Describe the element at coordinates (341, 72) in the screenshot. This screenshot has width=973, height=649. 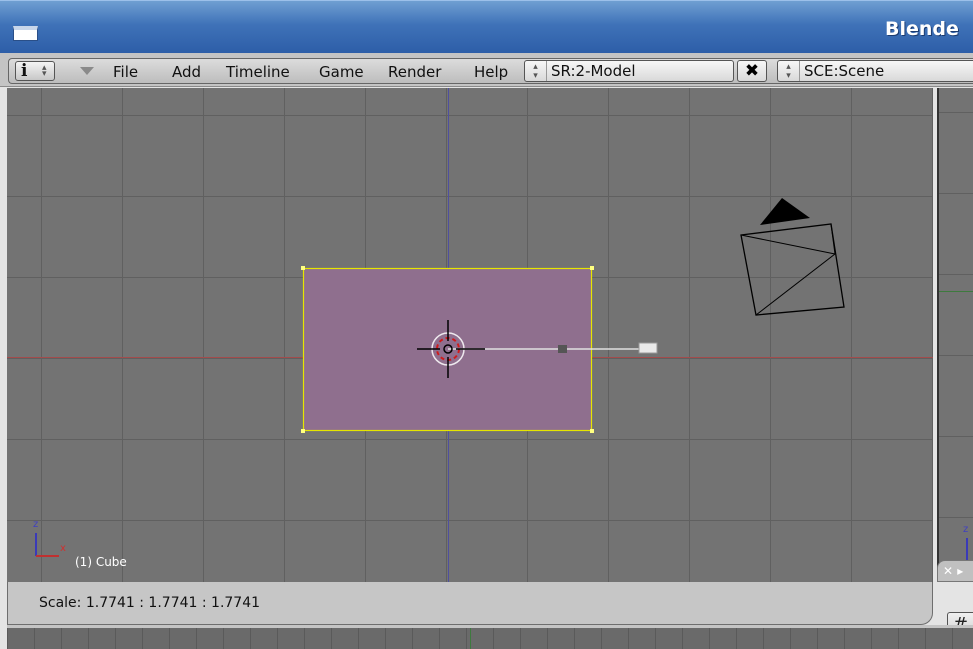
I see `menu-game: Game` at that location.